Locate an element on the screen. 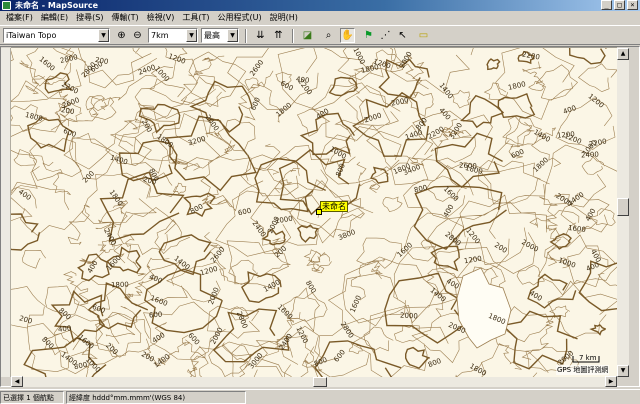  menu-edit: 編輯(E) is located at coordinates (54, 18).